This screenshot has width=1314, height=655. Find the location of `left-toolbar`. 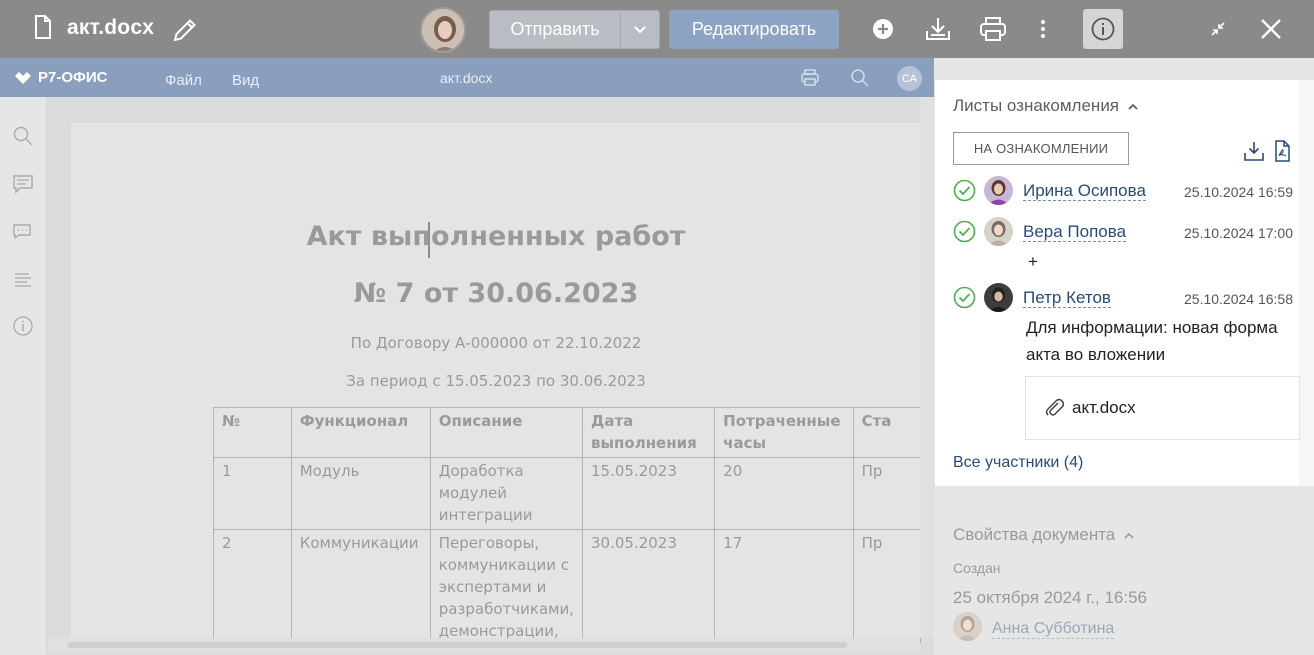

left-toolbar is located at coordinates (23, 376).